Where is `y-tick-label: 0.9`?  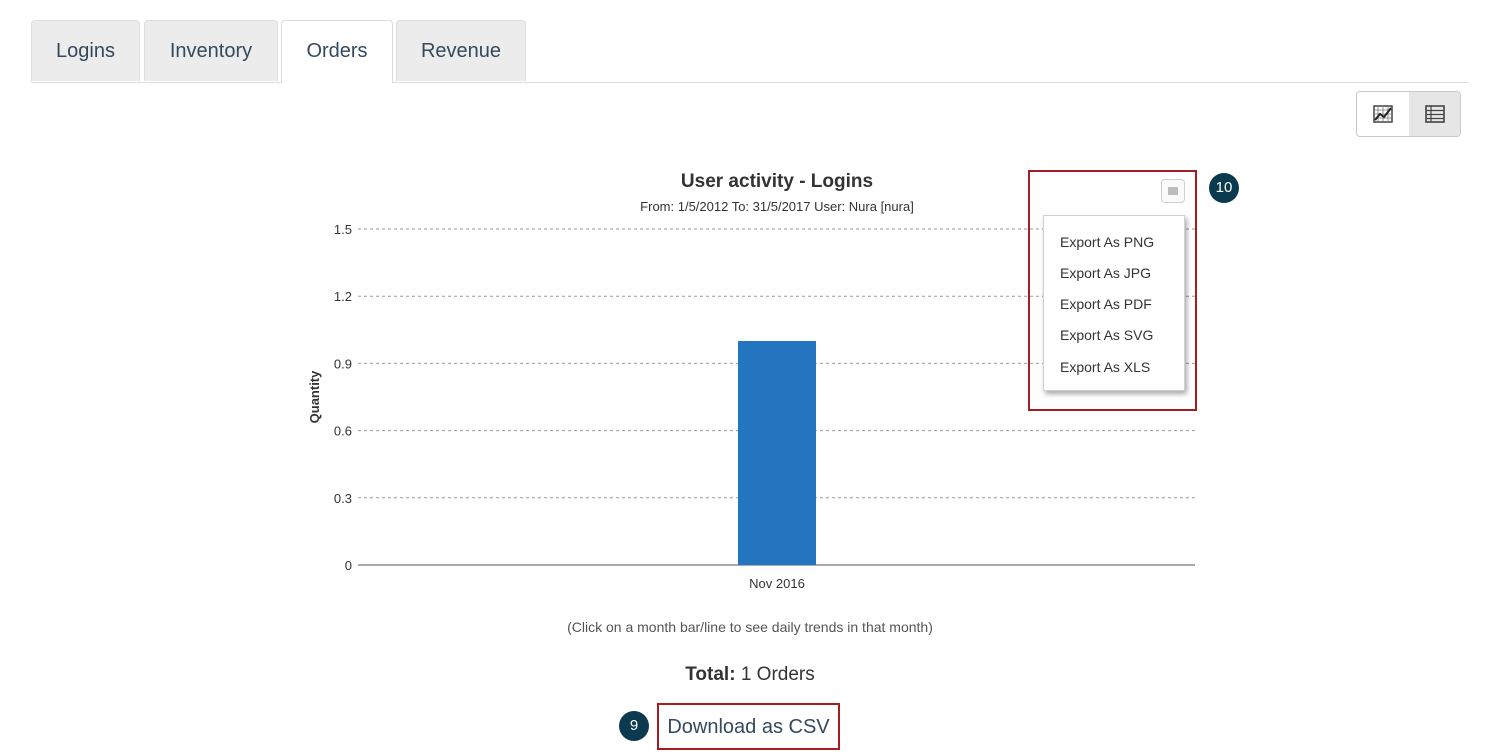
y-tick-label: 0.9 is located at coordinates (343, 363).